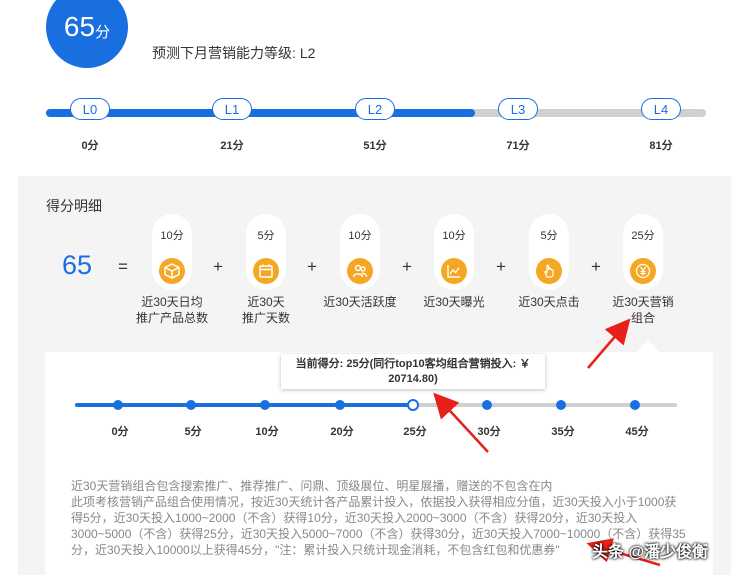  What do you see at coordinates (461, 422) in the screenshot?
I see `arrow-to-current-step` at bounding box center [461, 422].